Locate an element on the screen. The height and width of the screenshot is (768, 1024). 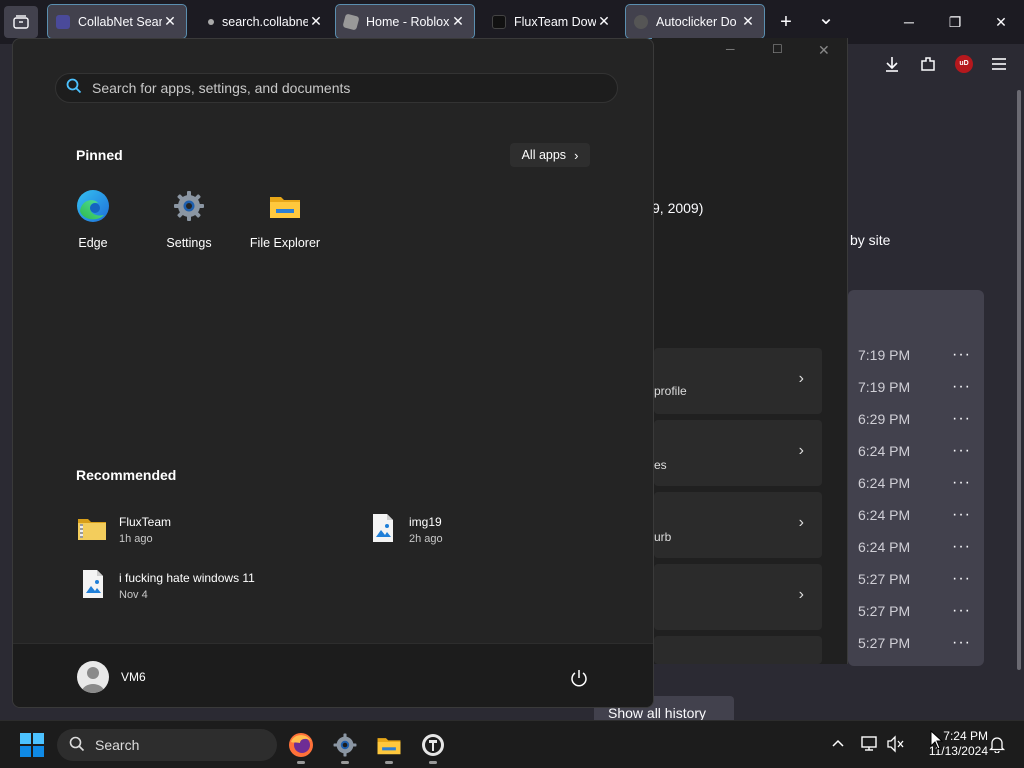
recommended-item: FluxTeam 1h ago is located at coordinates (124, 530).